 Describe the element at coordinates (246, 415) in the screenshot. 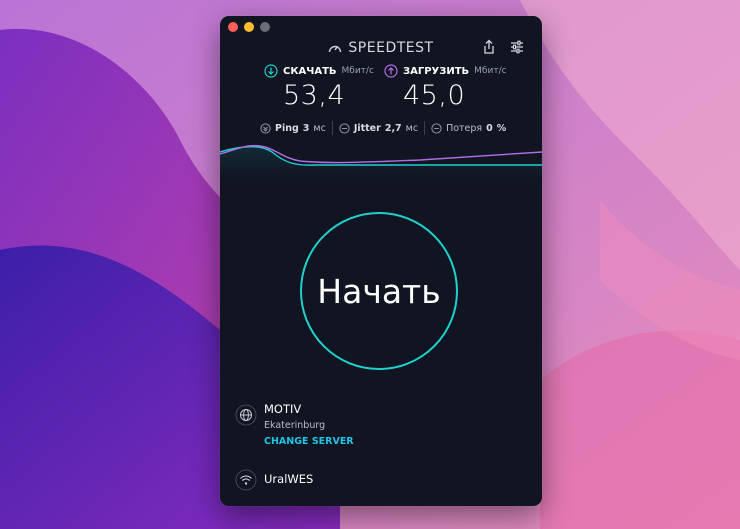

I see `globe-icon` at that location.